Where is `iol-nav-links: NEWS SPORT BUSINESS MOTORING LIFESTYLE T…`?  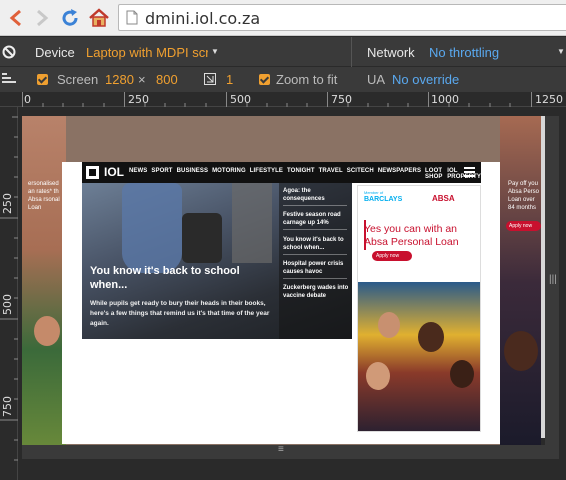
iol-nav-links: NEWS SPORT BUSINESS MOTORING LIFESTYLE T… is located at coordinates (305, 174).